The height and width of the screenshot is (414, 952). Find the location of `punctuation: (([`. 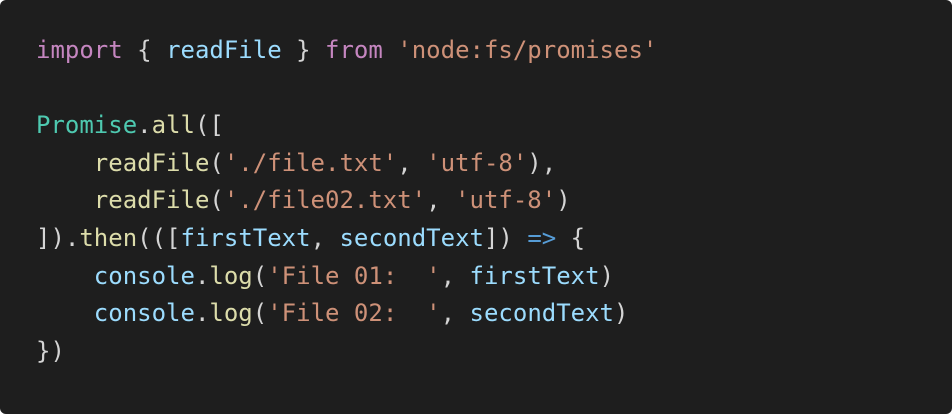

punctuation: (([ is located at coordinates (159, 237).